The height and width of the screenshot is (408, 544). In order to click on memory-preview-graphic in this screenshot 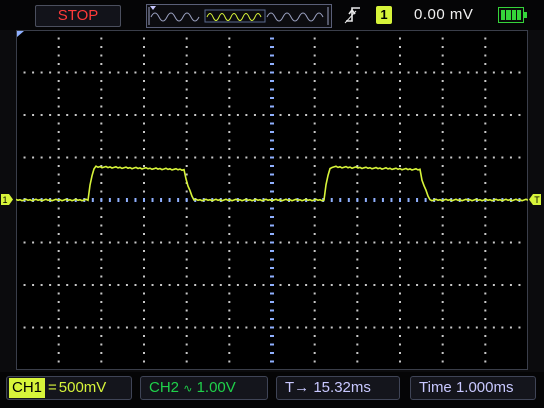, I will do `click(238, 15)`.